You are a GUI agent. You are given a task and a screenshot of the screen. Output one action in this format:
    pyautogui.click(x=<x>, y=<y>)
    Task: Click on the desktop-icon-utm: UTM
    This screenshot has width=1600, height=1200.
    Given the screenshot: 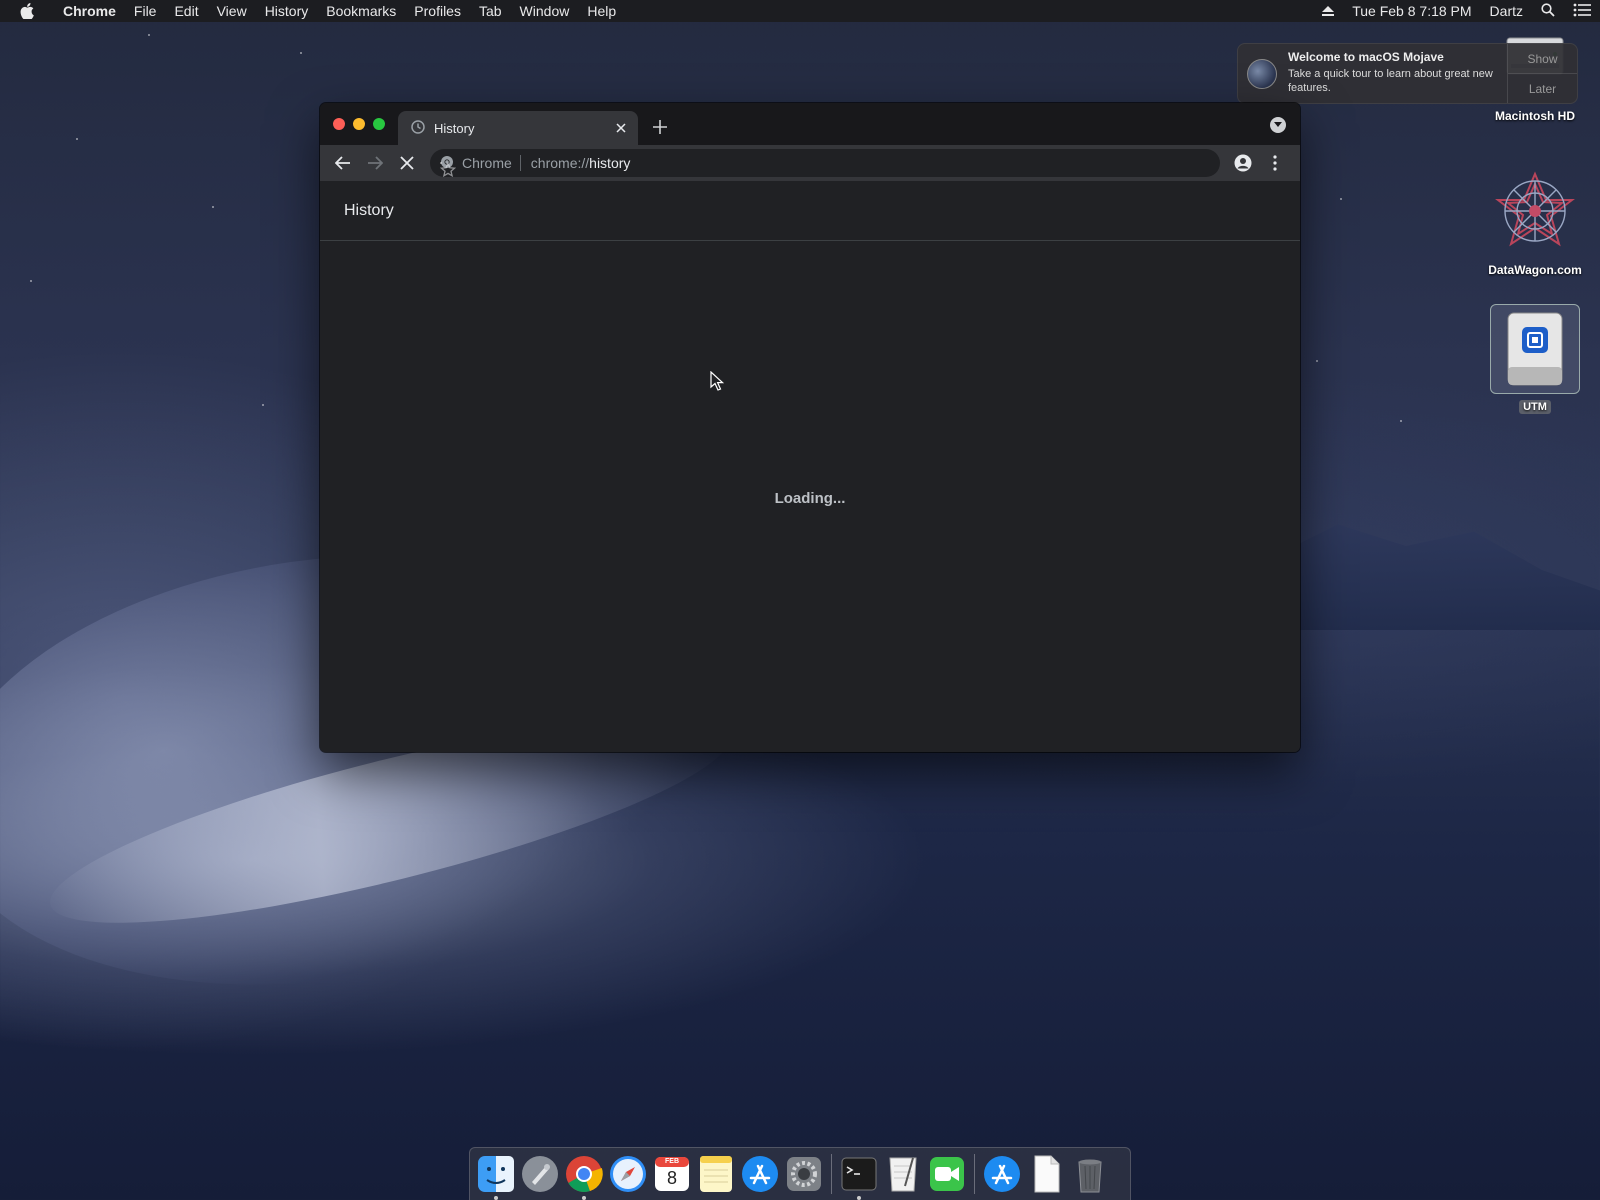 What is the action you would take?
    pyautogui.click(x=1535, y=359)
    